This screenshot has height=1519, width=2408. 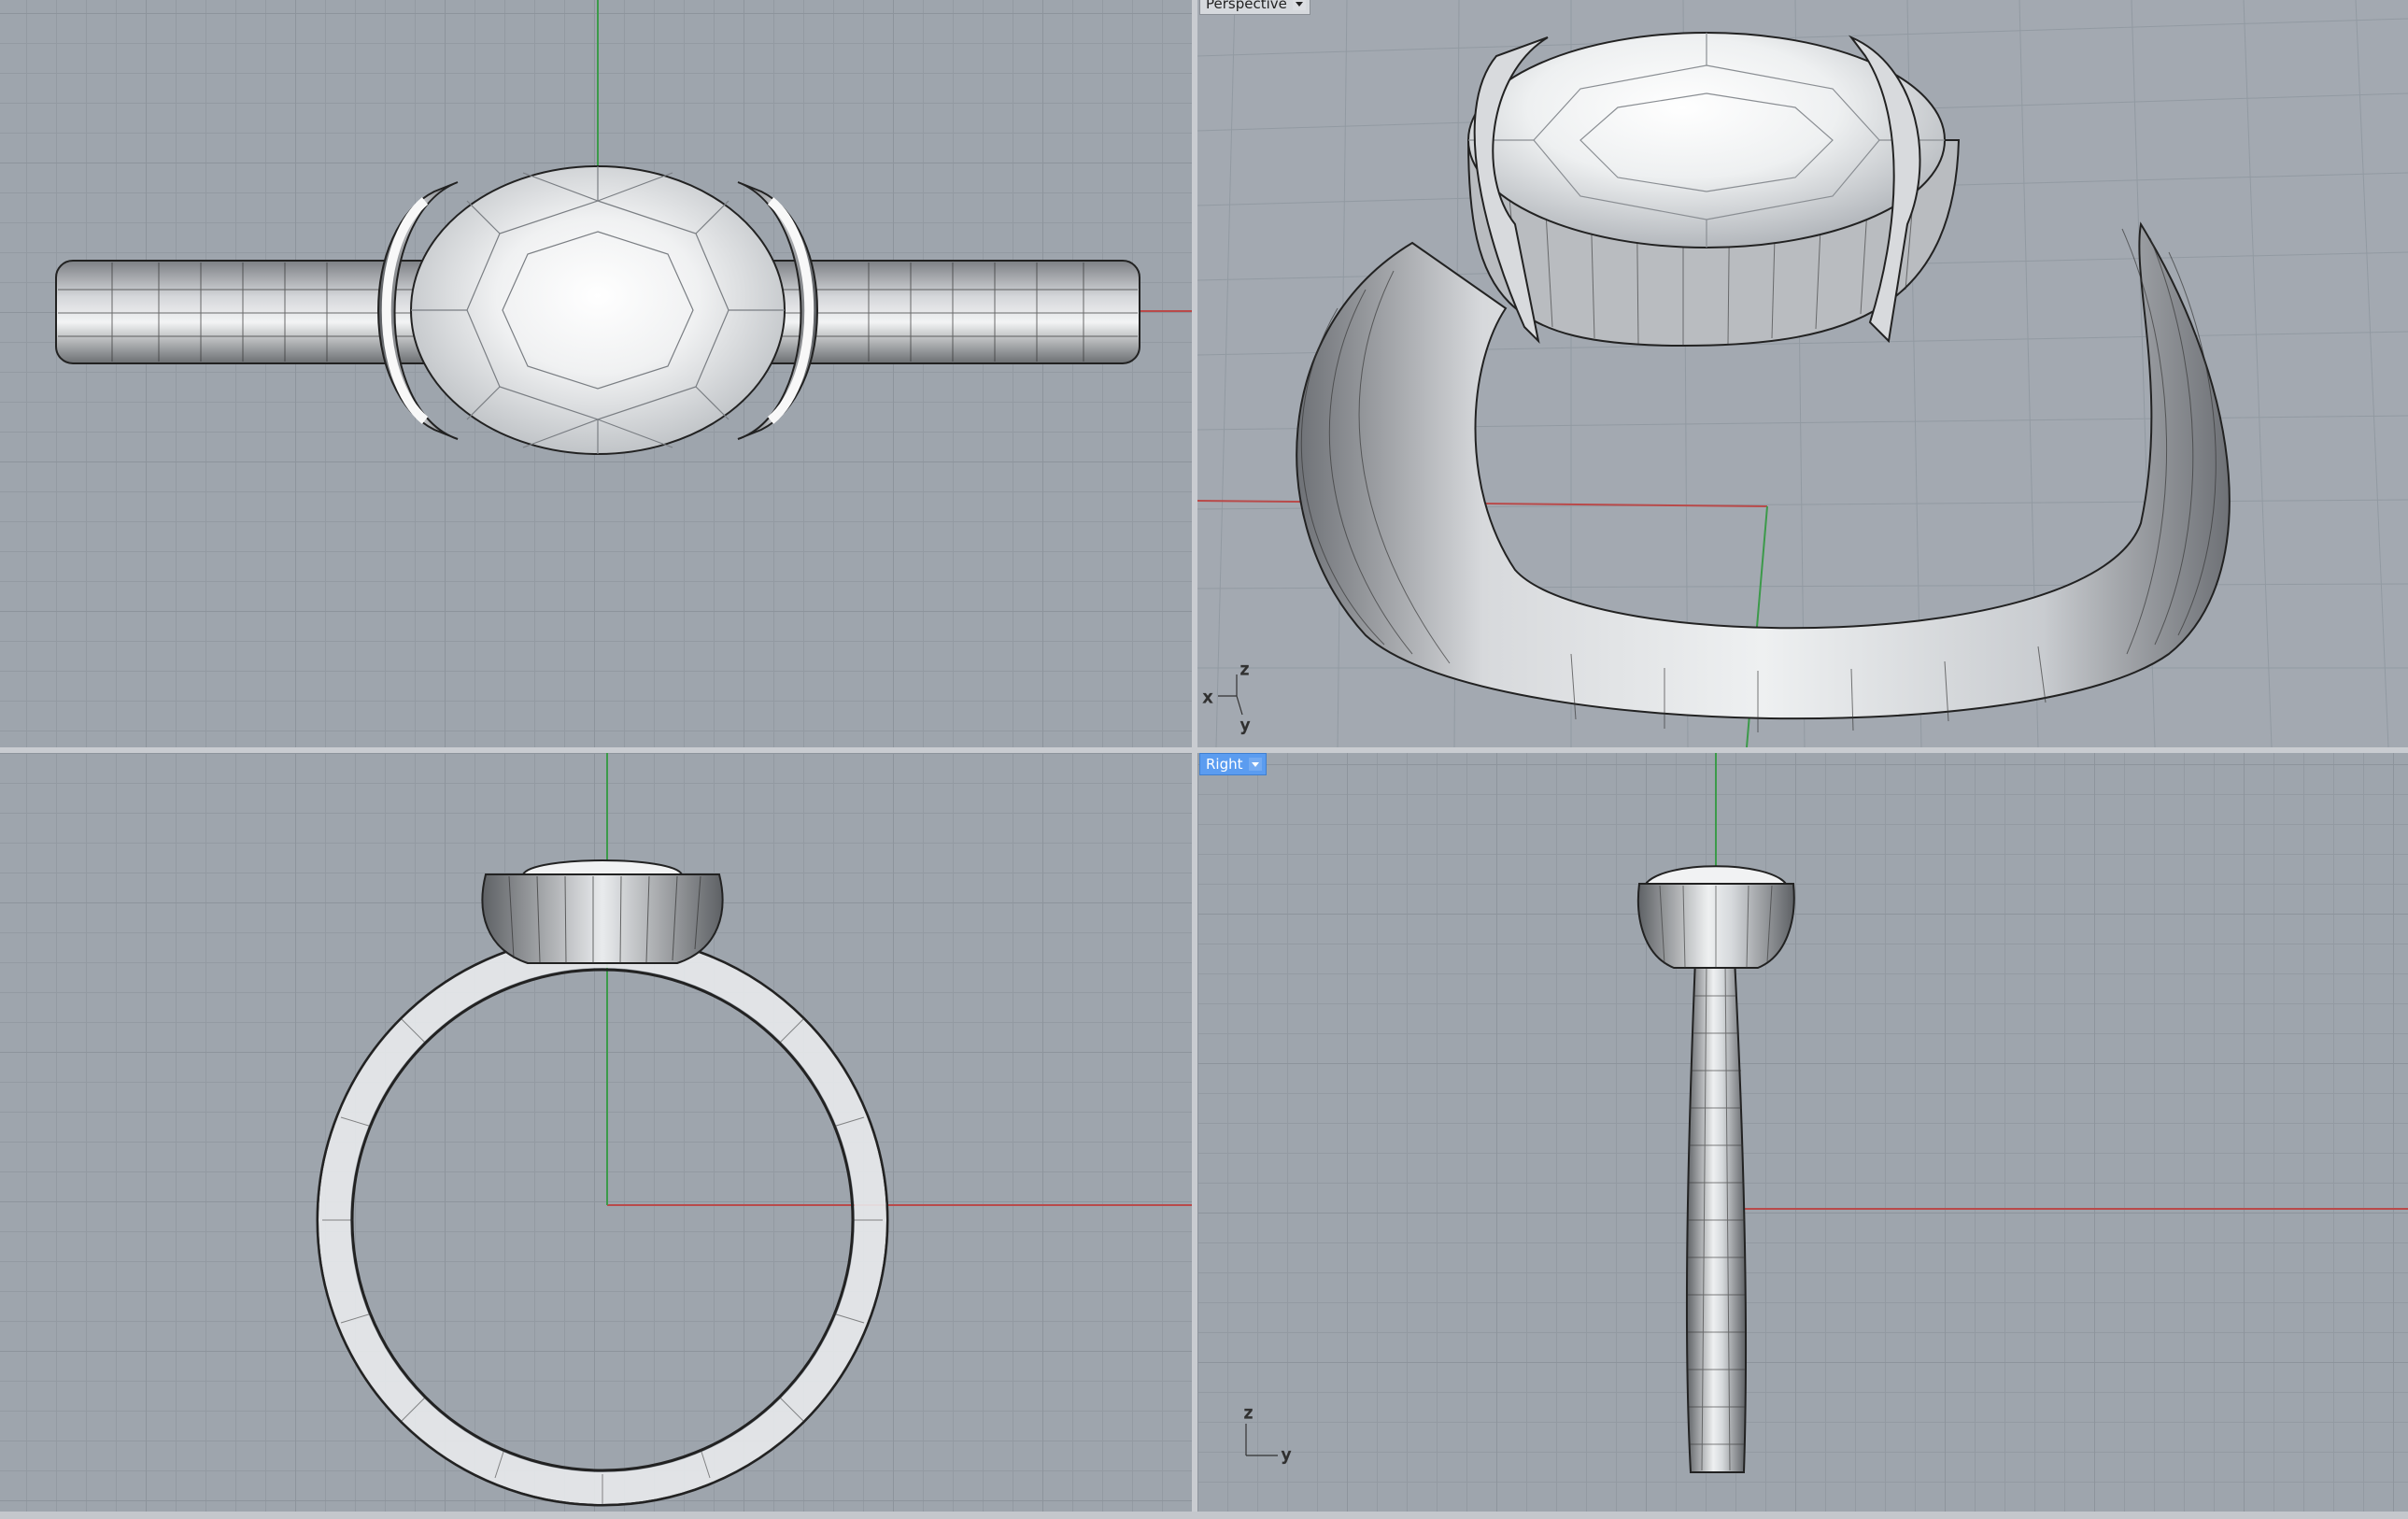 I want to click on ring-shank, so click(x=1716, y=1216).